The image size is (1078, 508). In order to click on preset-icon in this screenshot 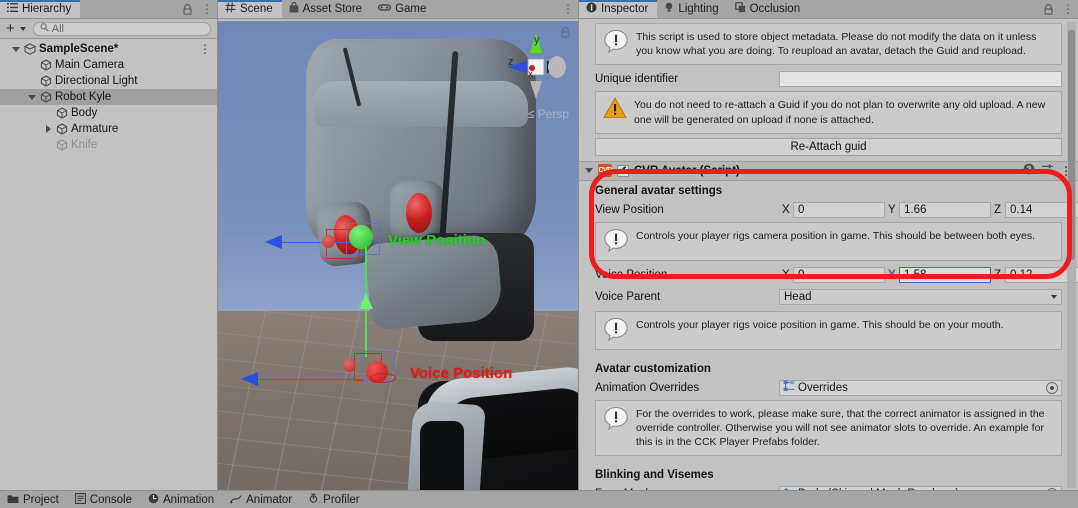, I will do `click(1047, 170)`.